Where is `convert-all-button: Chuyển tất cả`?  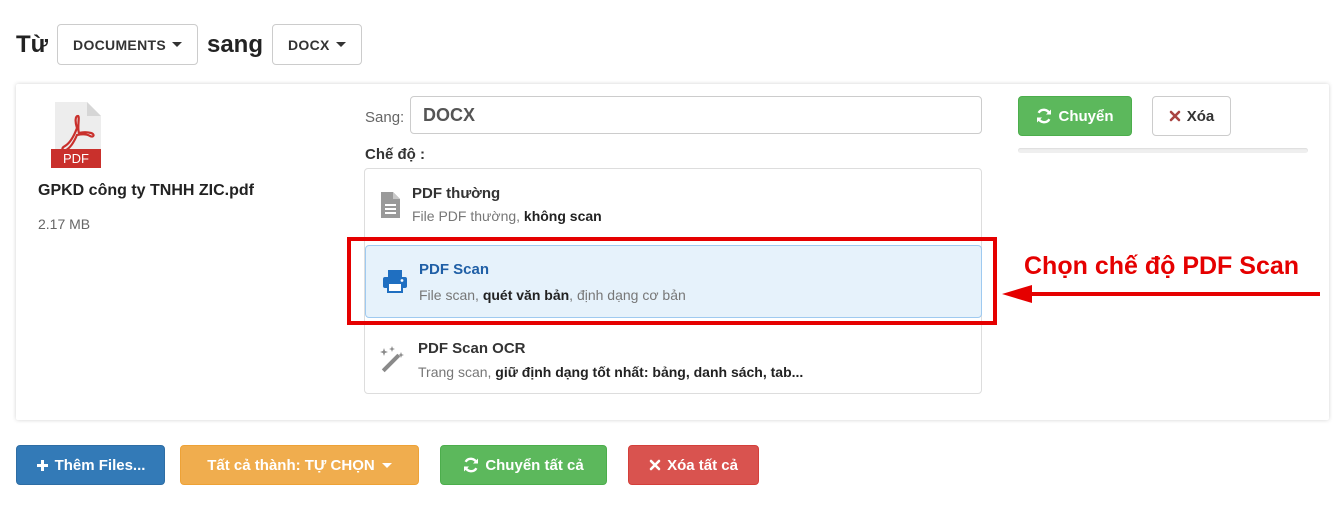 convert-all-button: Chuyển tất cả is located at coordinates (523, 465).